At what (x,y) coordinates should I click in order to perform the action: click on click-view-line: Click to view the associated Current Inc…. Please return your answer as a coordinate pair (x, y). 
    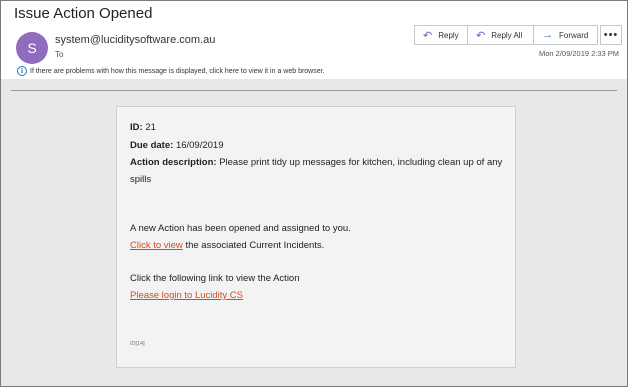
    Looking at the image, I should click on (227, 245).